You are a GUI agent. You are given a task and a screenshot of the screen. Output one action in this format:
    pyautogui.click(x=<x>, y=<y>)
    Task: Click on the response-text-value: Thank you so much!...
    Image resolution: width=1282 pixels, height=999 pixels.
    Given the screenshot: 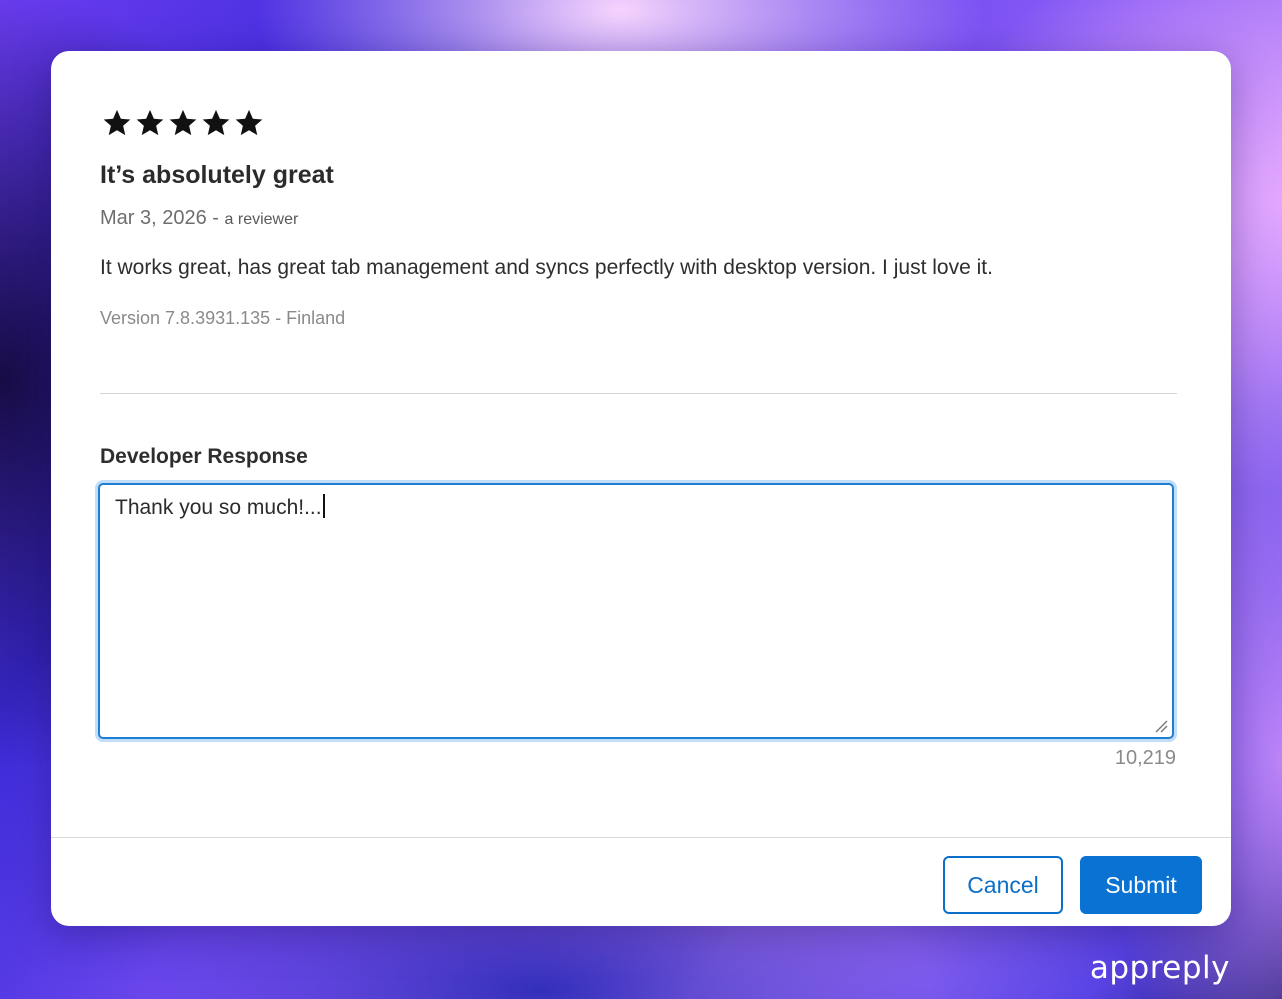 What is the action you would take?
    pyautogui.click(x=220, y=507)
    